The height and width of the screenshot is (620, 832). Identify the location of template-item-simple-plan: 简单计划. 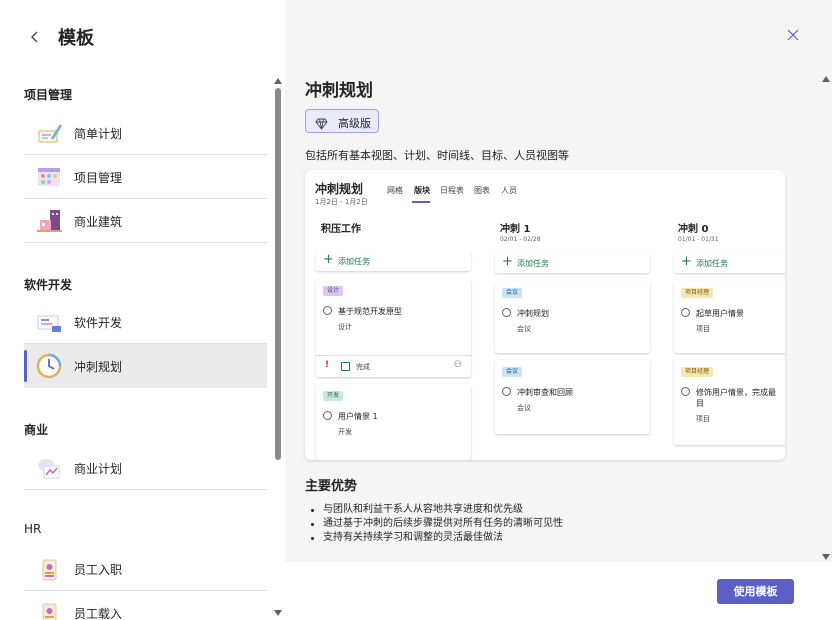
(145, 133).